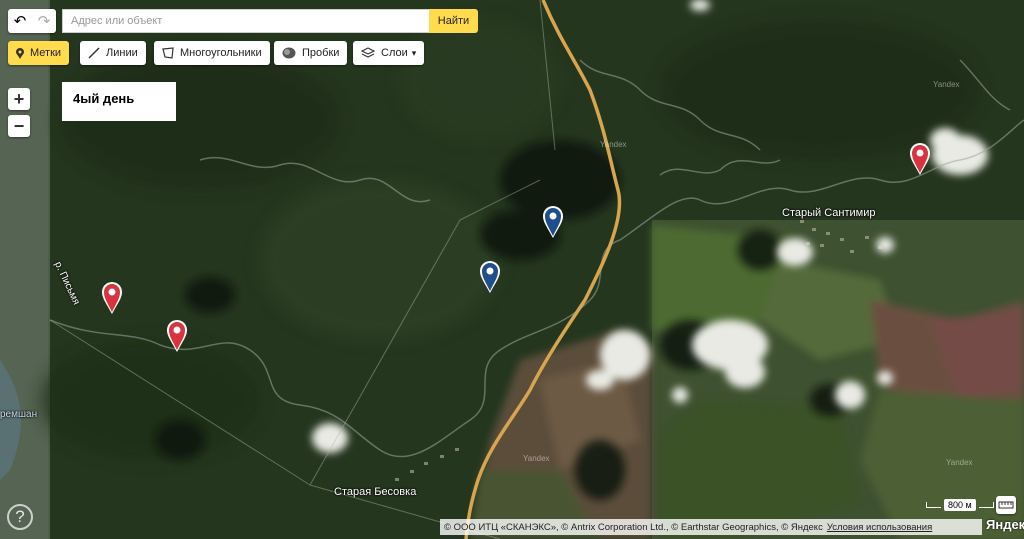 This screenshot has width=1024, height=539. What do you see at coordinates (394, 53) in the screenshot?
I see `layers-label: Слои` at bounding box center [394, 53].